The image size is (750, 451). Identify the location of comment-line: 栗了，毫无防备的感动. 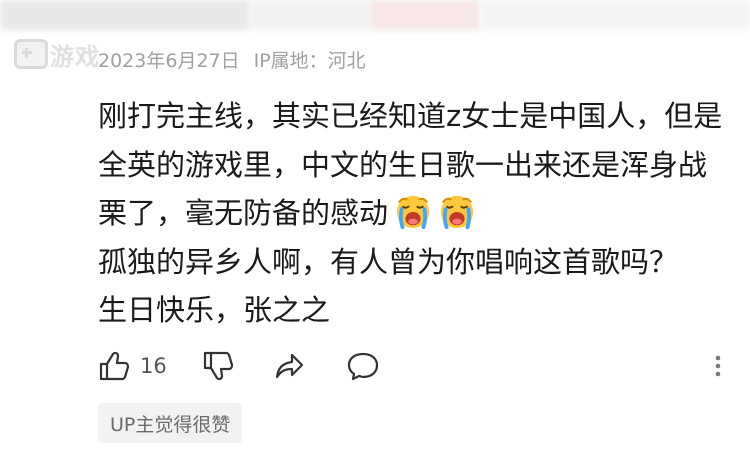
(408, 213).